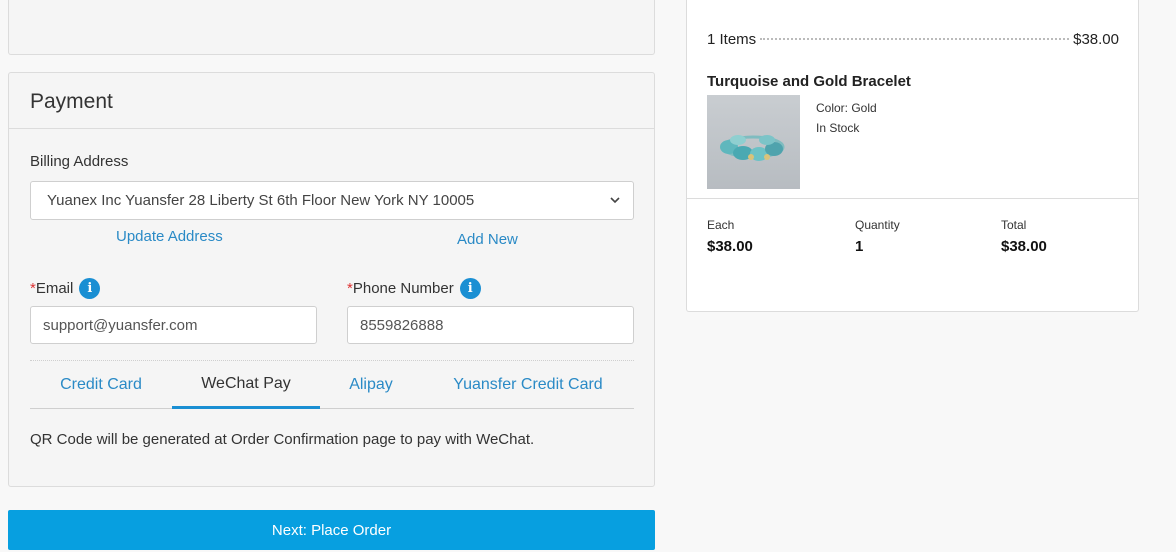  I want to click on tab-alipay: Alipay, so click(371, 385).